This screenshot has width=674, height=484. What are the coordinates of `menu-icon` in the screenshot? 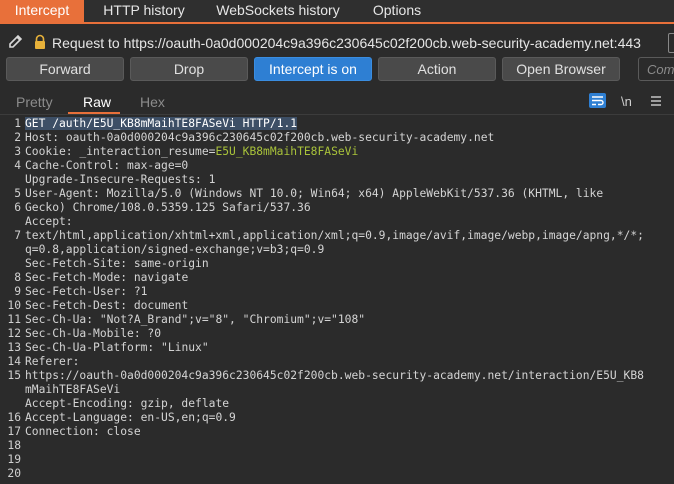 It's located at (656, 101).